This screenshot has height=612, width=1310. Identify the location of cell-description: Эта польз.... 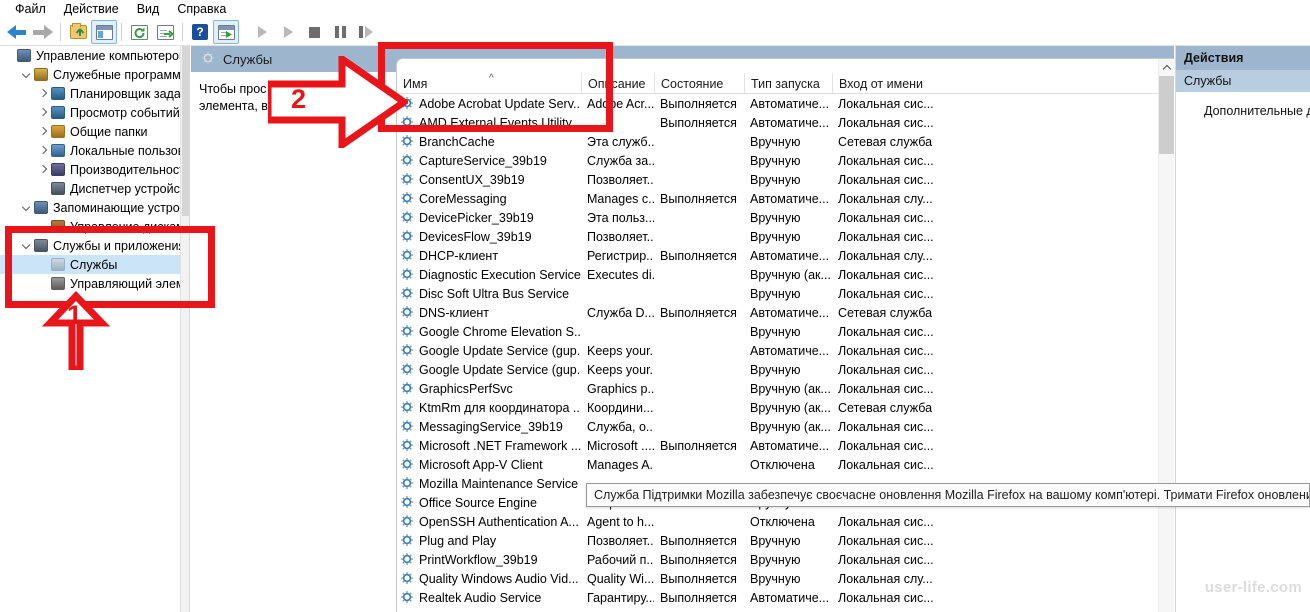
(620, 217).